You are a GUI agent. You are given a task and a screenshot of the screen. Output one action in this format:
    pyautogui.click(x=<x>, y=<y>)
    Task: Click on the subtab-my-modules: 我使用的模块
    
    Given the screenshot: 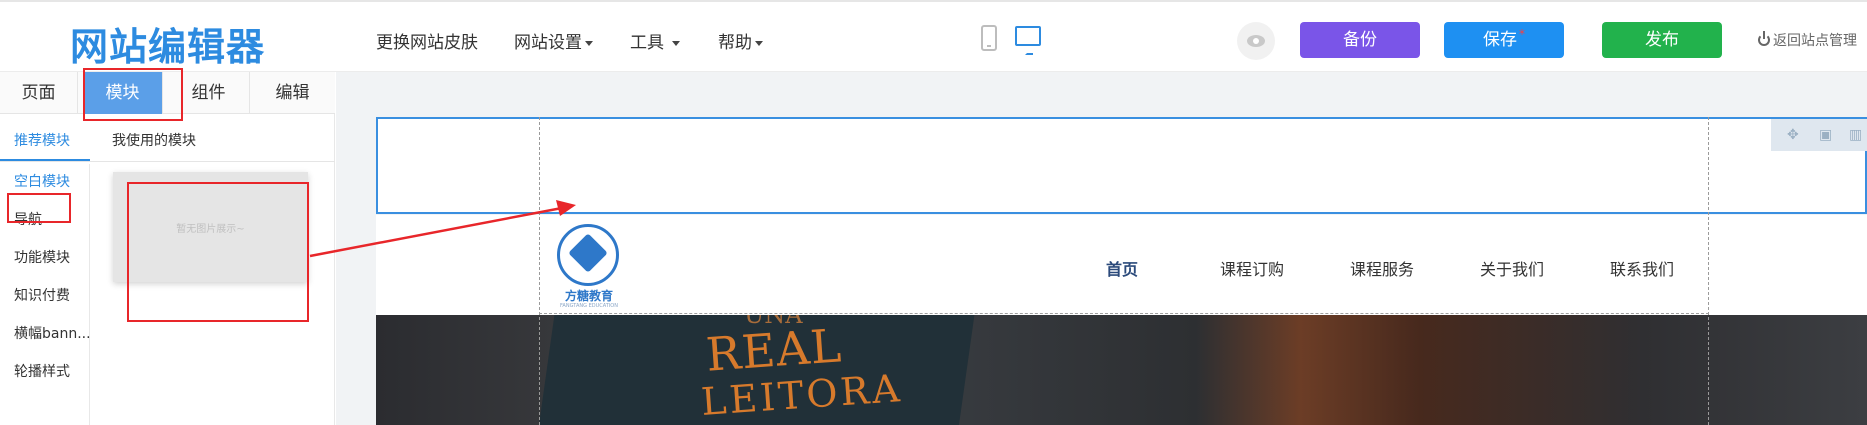 What is the action you would take?
    pyautogui.click(x=154, y=140)
    